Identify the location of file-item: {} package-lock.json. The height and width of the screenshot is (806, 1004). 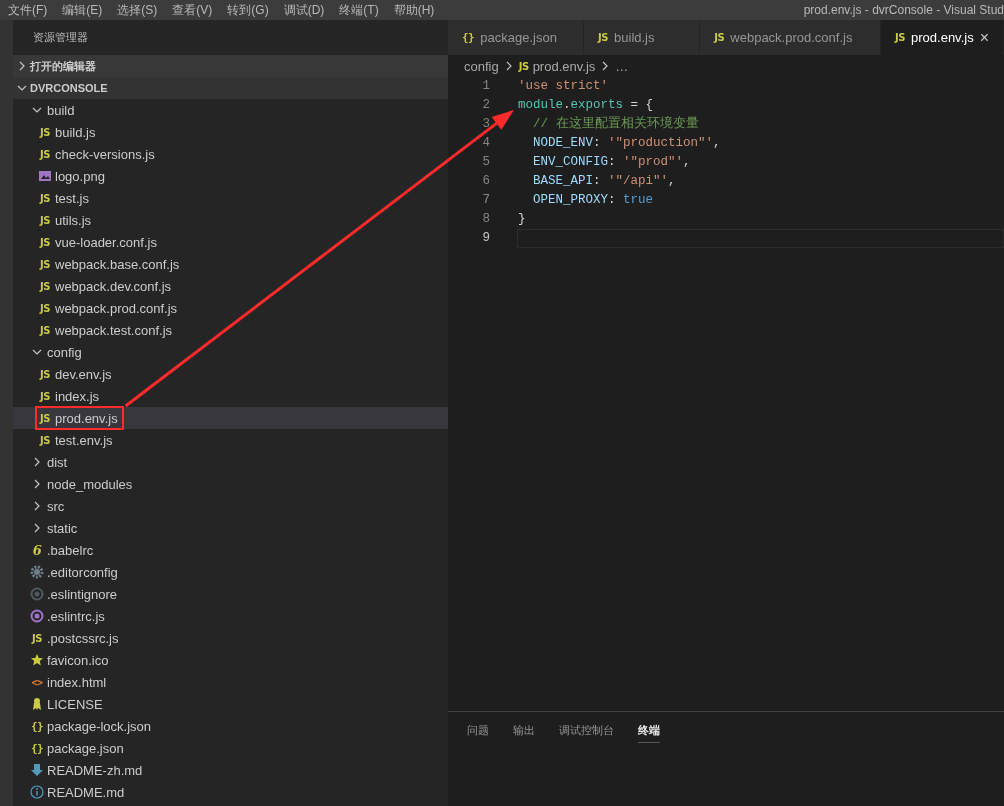
(230, 726).